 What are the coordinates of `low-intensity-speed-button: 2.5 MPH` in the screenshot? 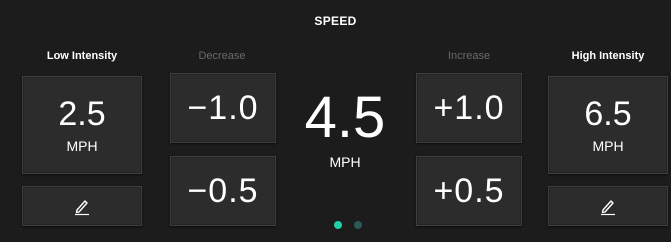 It's located at (82, 125).